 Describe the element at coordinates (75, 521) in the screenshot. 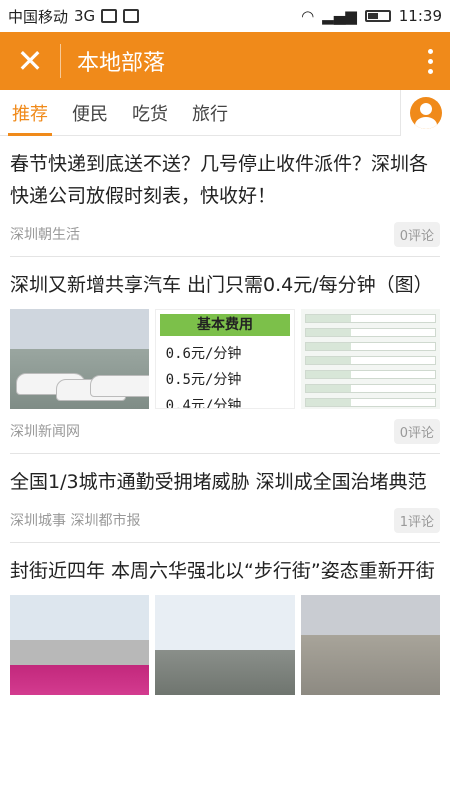

I see `feed-item-source: 深圳城事 深圳都市报` at that location.